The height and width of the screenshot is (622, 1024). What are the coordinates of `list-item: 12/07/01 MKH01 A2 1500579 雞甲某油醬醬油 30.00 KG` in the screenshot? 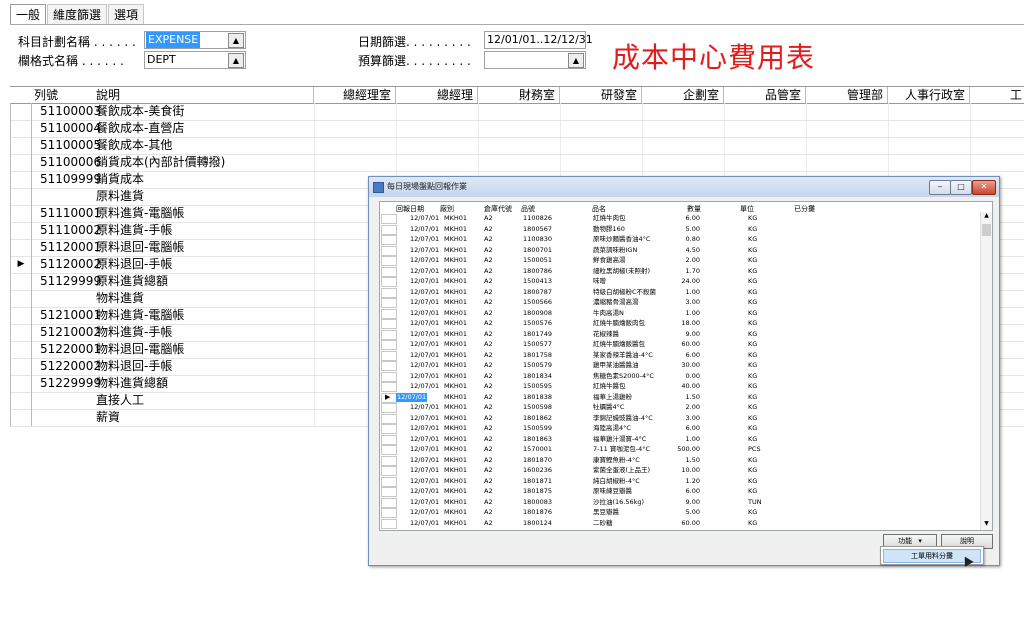 It's located at (680, 366).